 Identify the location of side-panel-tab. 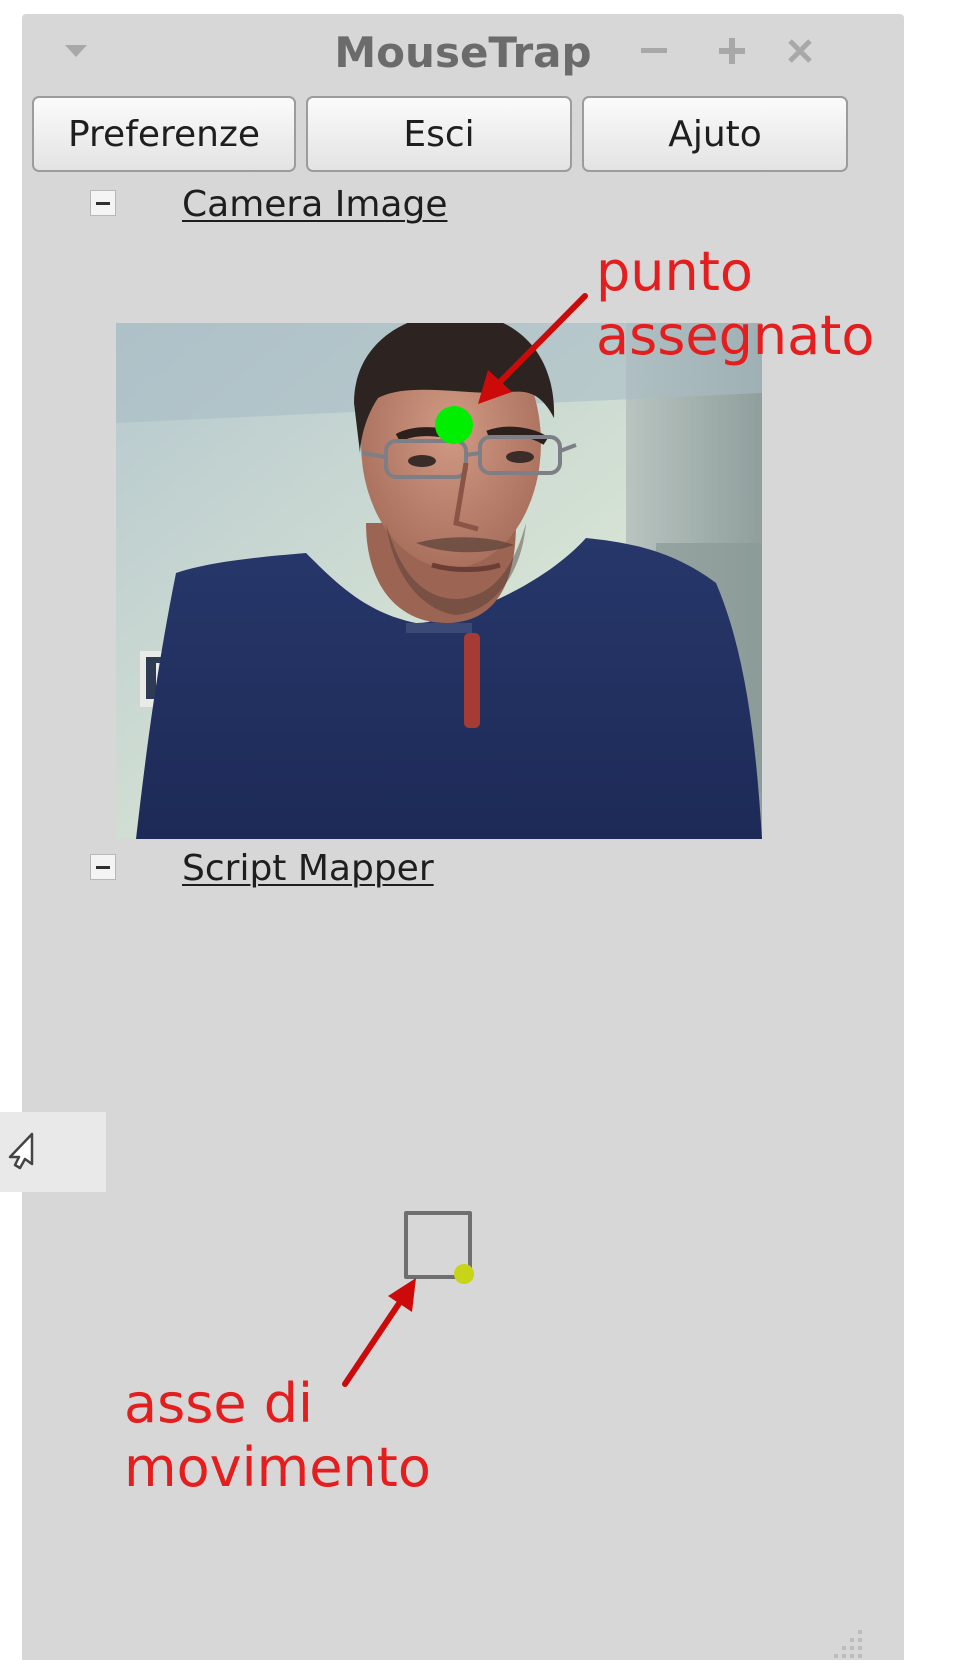
(53, 1152).